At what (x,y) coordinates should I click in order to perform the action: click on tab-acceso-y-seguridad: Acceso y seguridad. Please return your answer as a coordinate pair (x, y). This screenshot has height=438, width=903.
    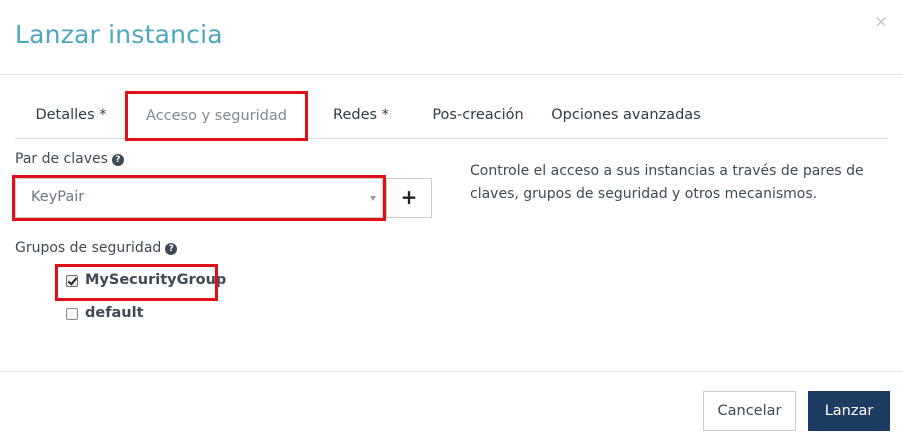
    Looking at the image, I should click on (216, 115).